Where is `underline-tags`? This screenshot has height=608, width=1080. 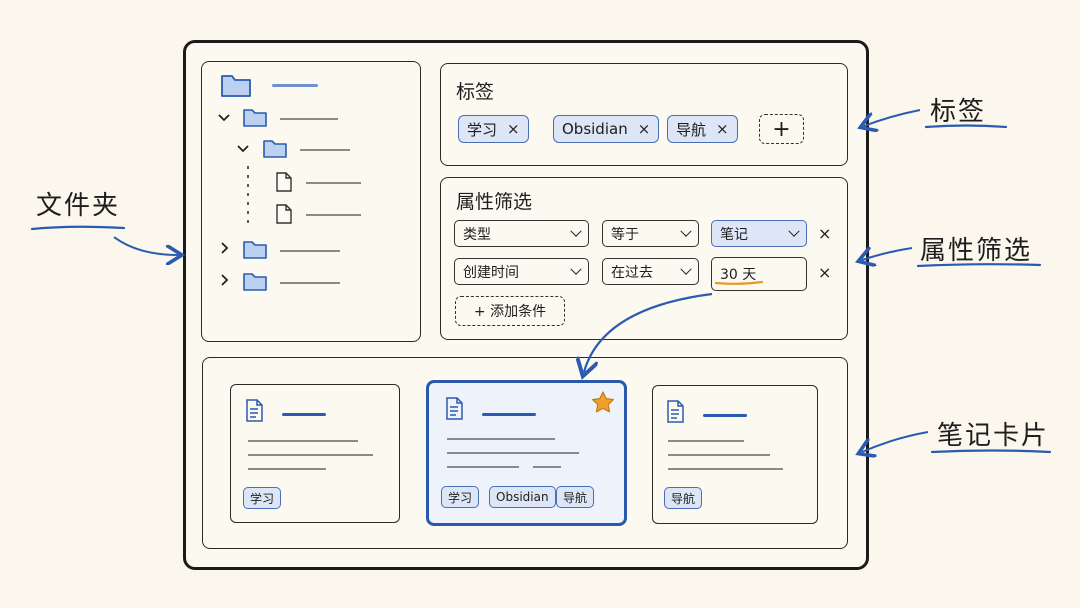 underline-tags is located at coordinates (966, 126).